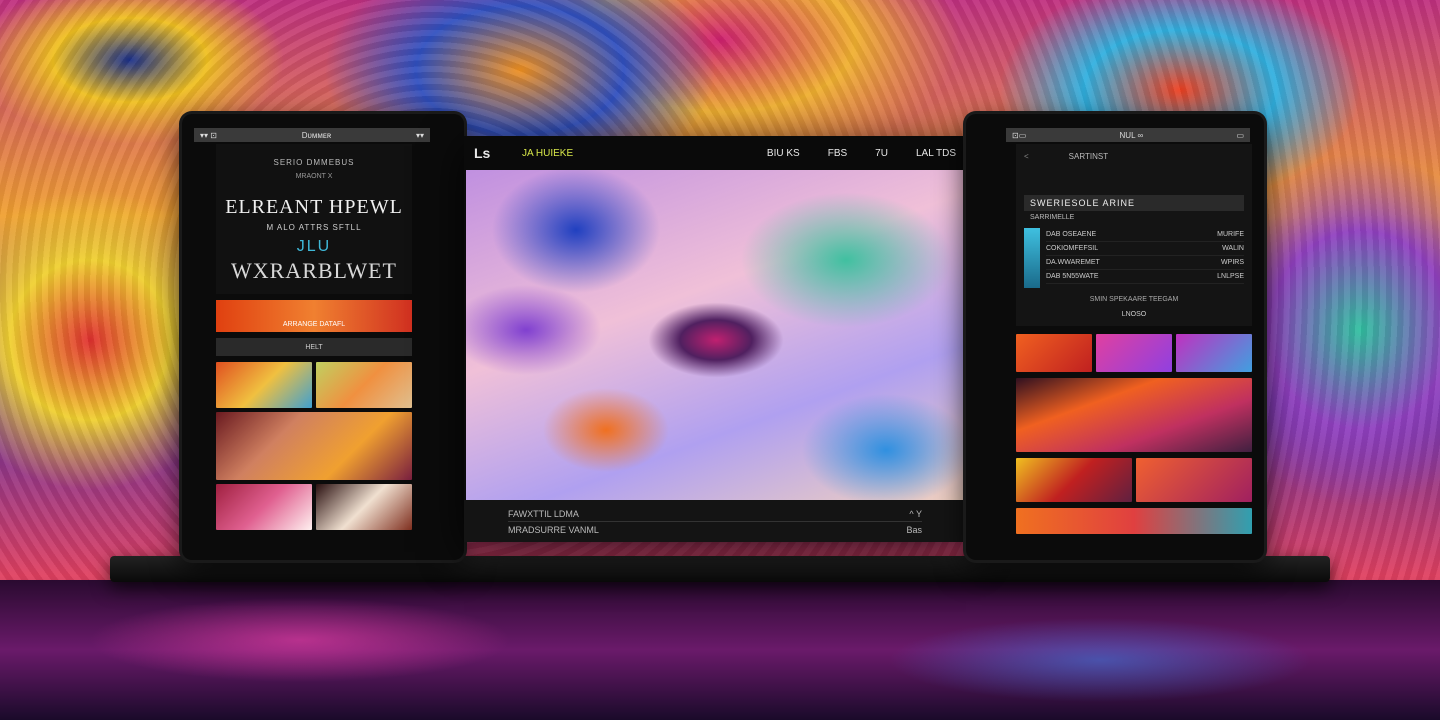 This screenshot has height=720, width=1440. I want to click on list-item: COKIOMFEFSIL WALIN, so click(1145, 249).